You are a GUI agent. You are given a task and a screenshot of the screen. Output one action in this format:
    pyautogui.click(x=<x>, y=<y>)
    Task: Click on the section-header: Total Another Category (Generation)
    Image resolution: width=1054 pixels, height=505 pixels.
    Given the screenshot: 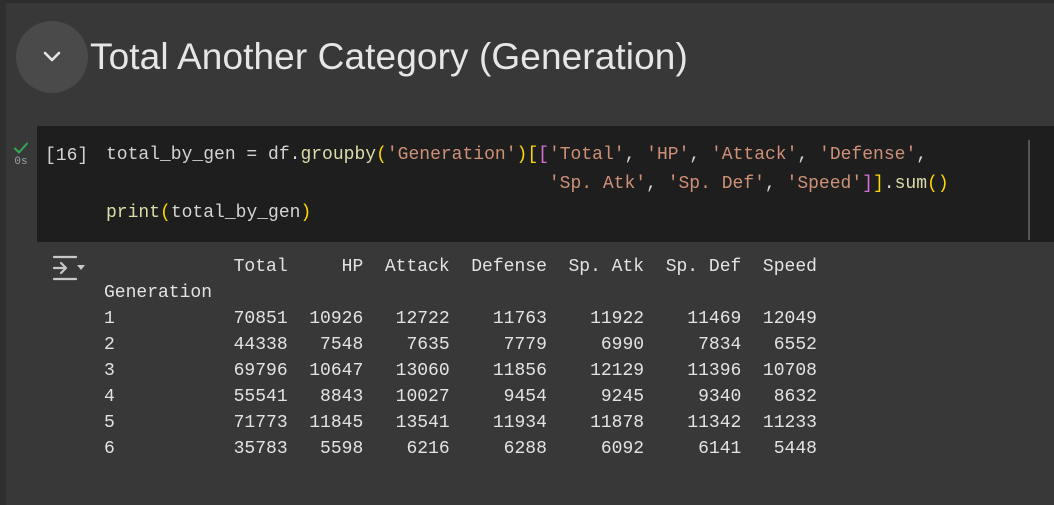 What is the action you would take?
    pyautogui.click(x=352, y=57)
    